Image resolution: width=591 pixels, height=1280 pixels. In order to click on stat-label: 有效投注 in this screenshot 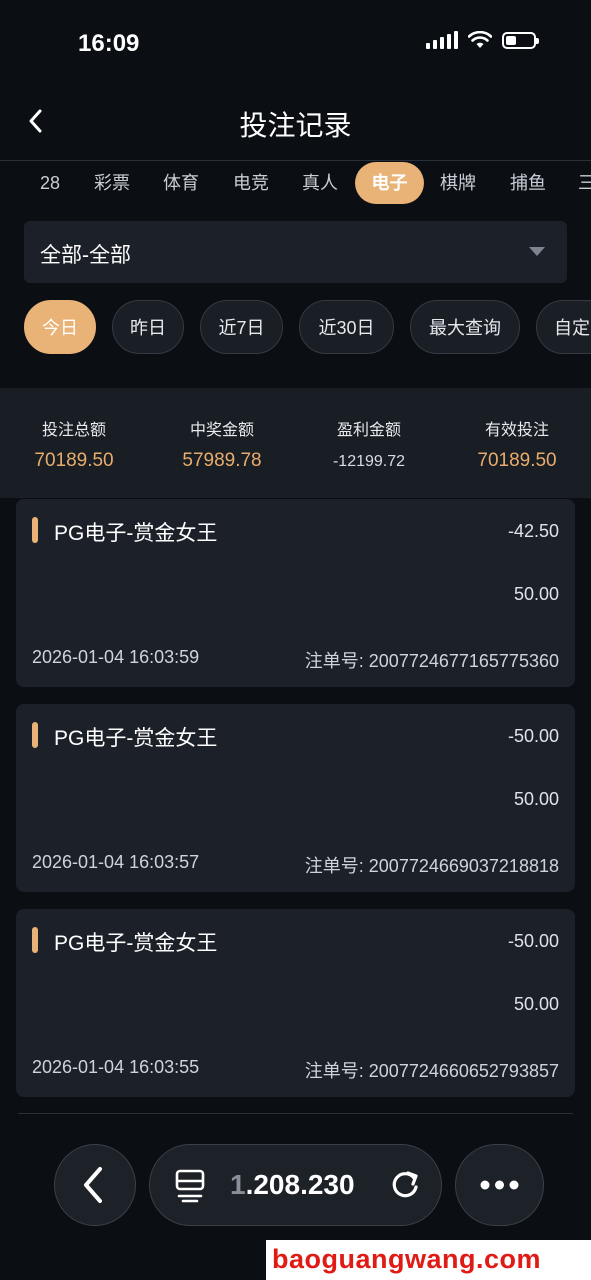, I will do `click(516, 430)`.